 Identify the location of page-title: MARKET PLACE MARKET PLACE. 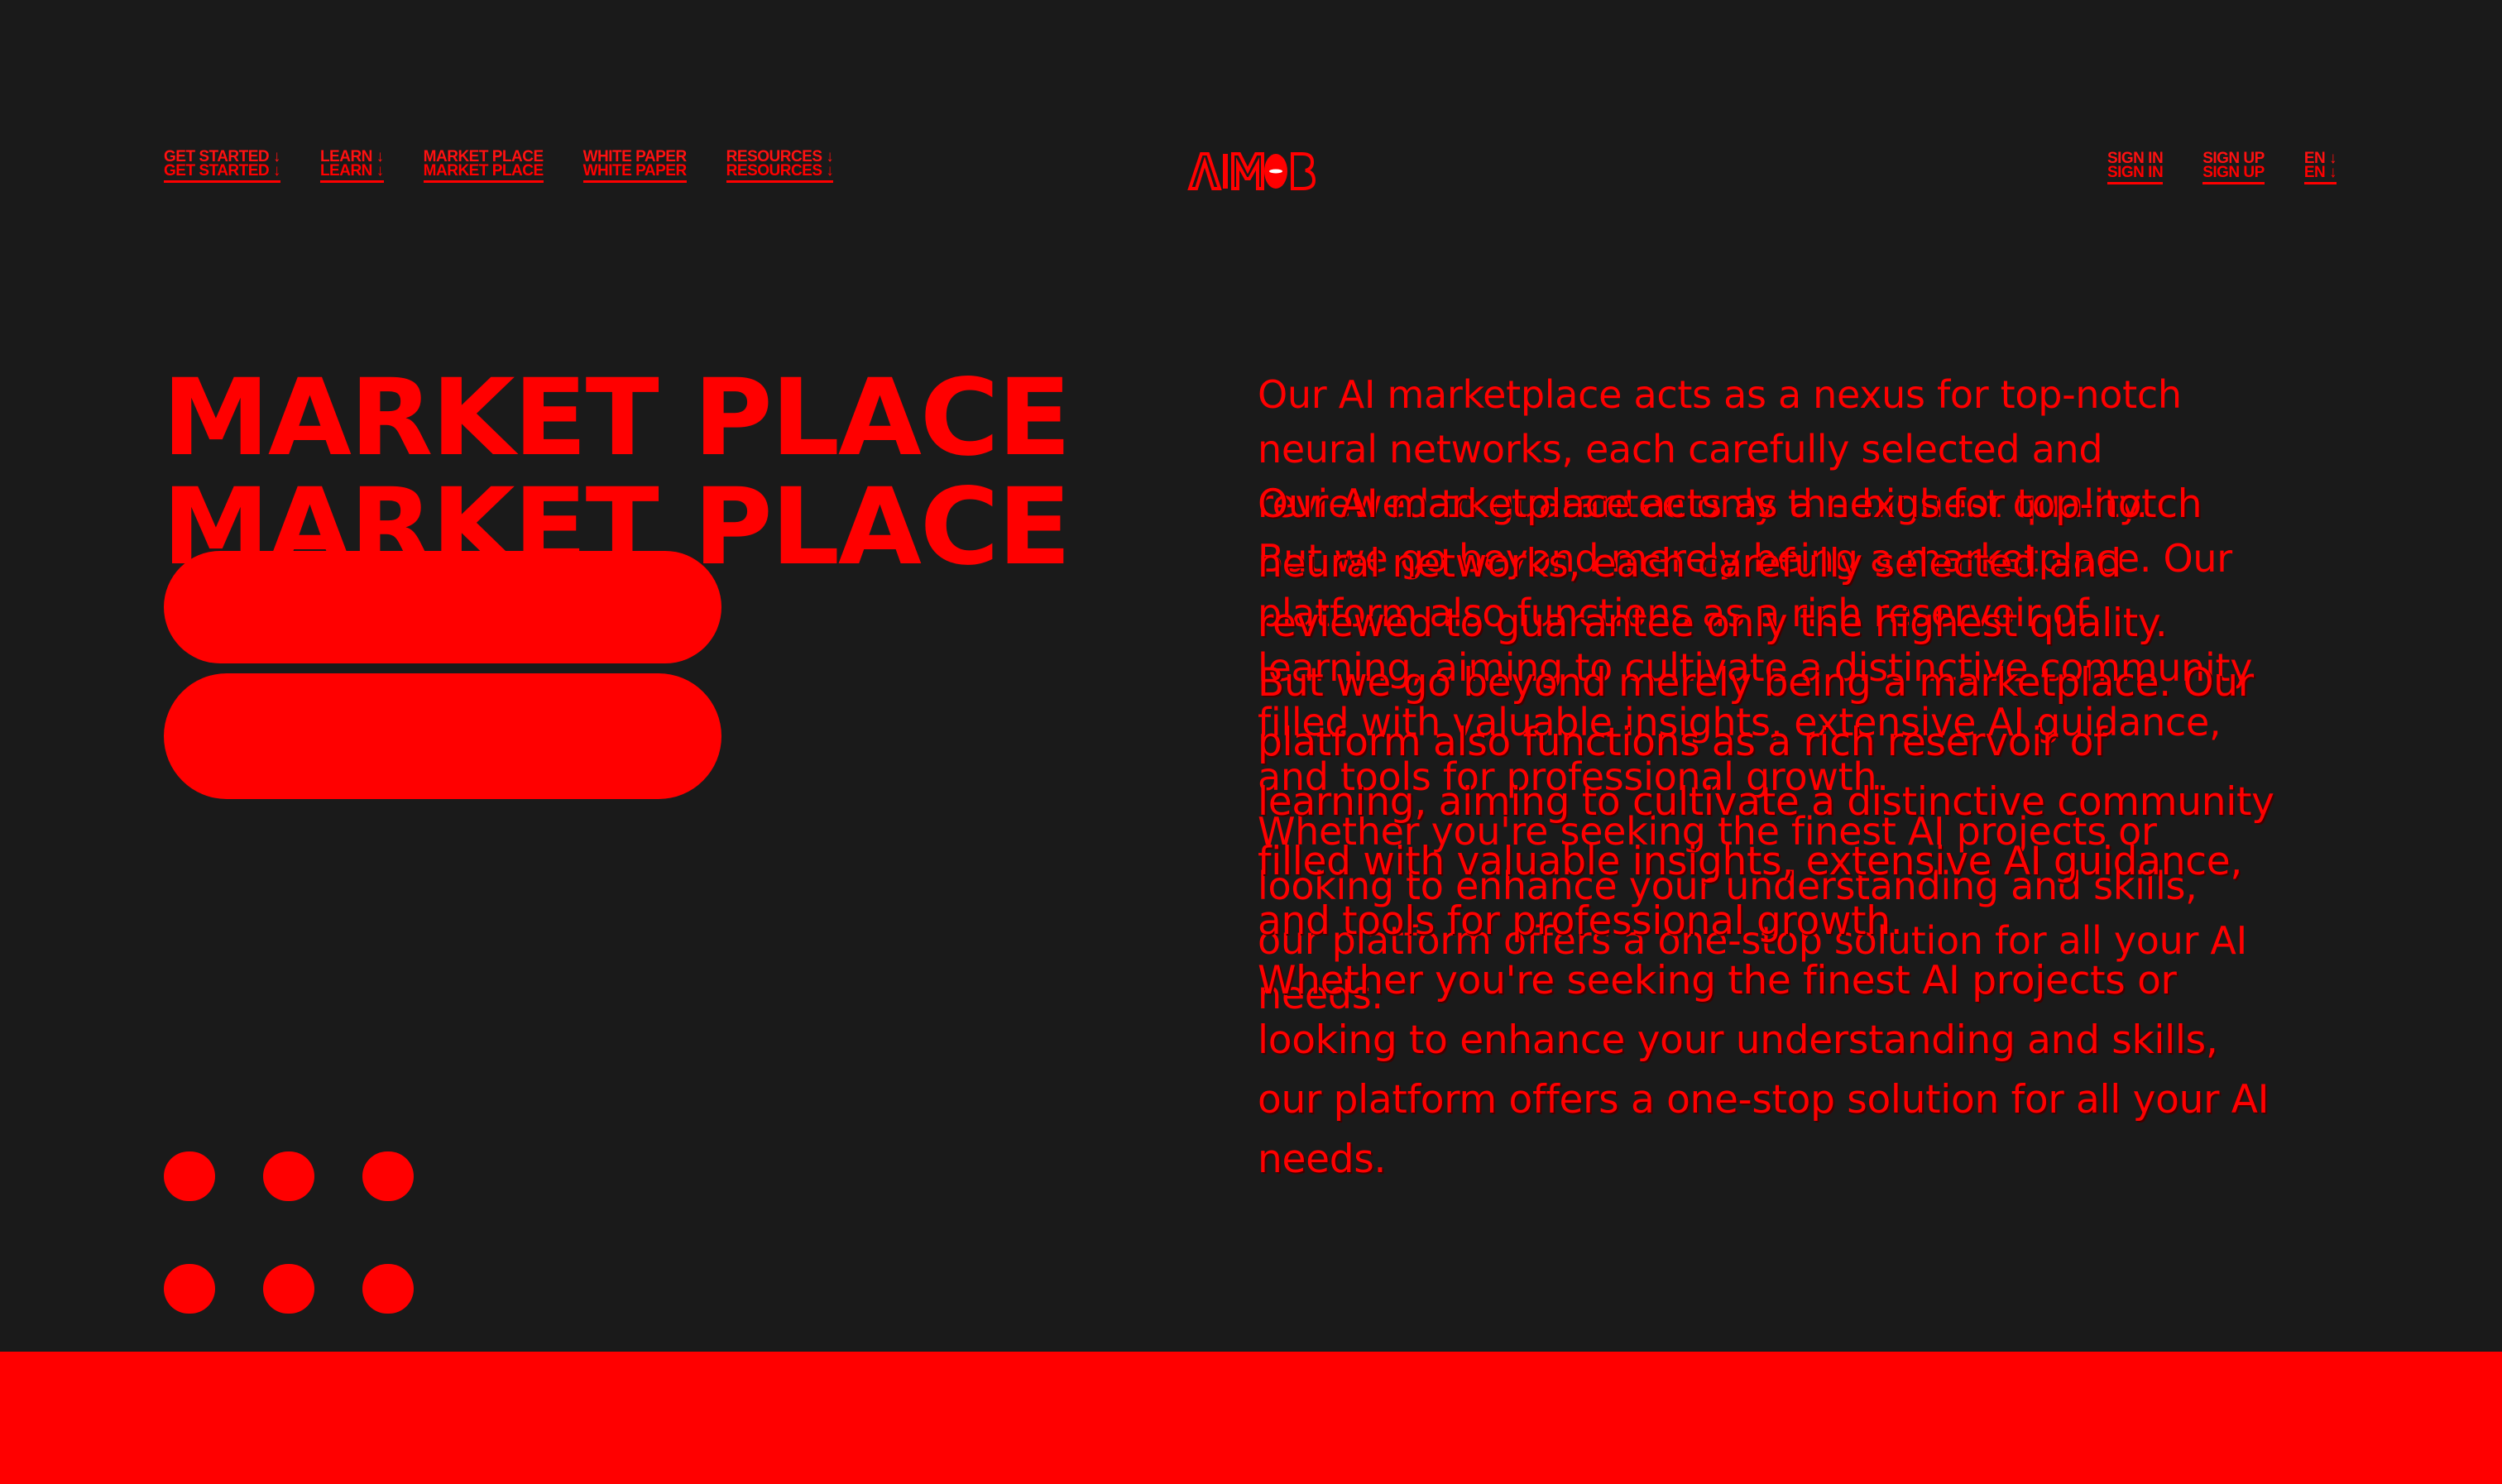
(616, 469).